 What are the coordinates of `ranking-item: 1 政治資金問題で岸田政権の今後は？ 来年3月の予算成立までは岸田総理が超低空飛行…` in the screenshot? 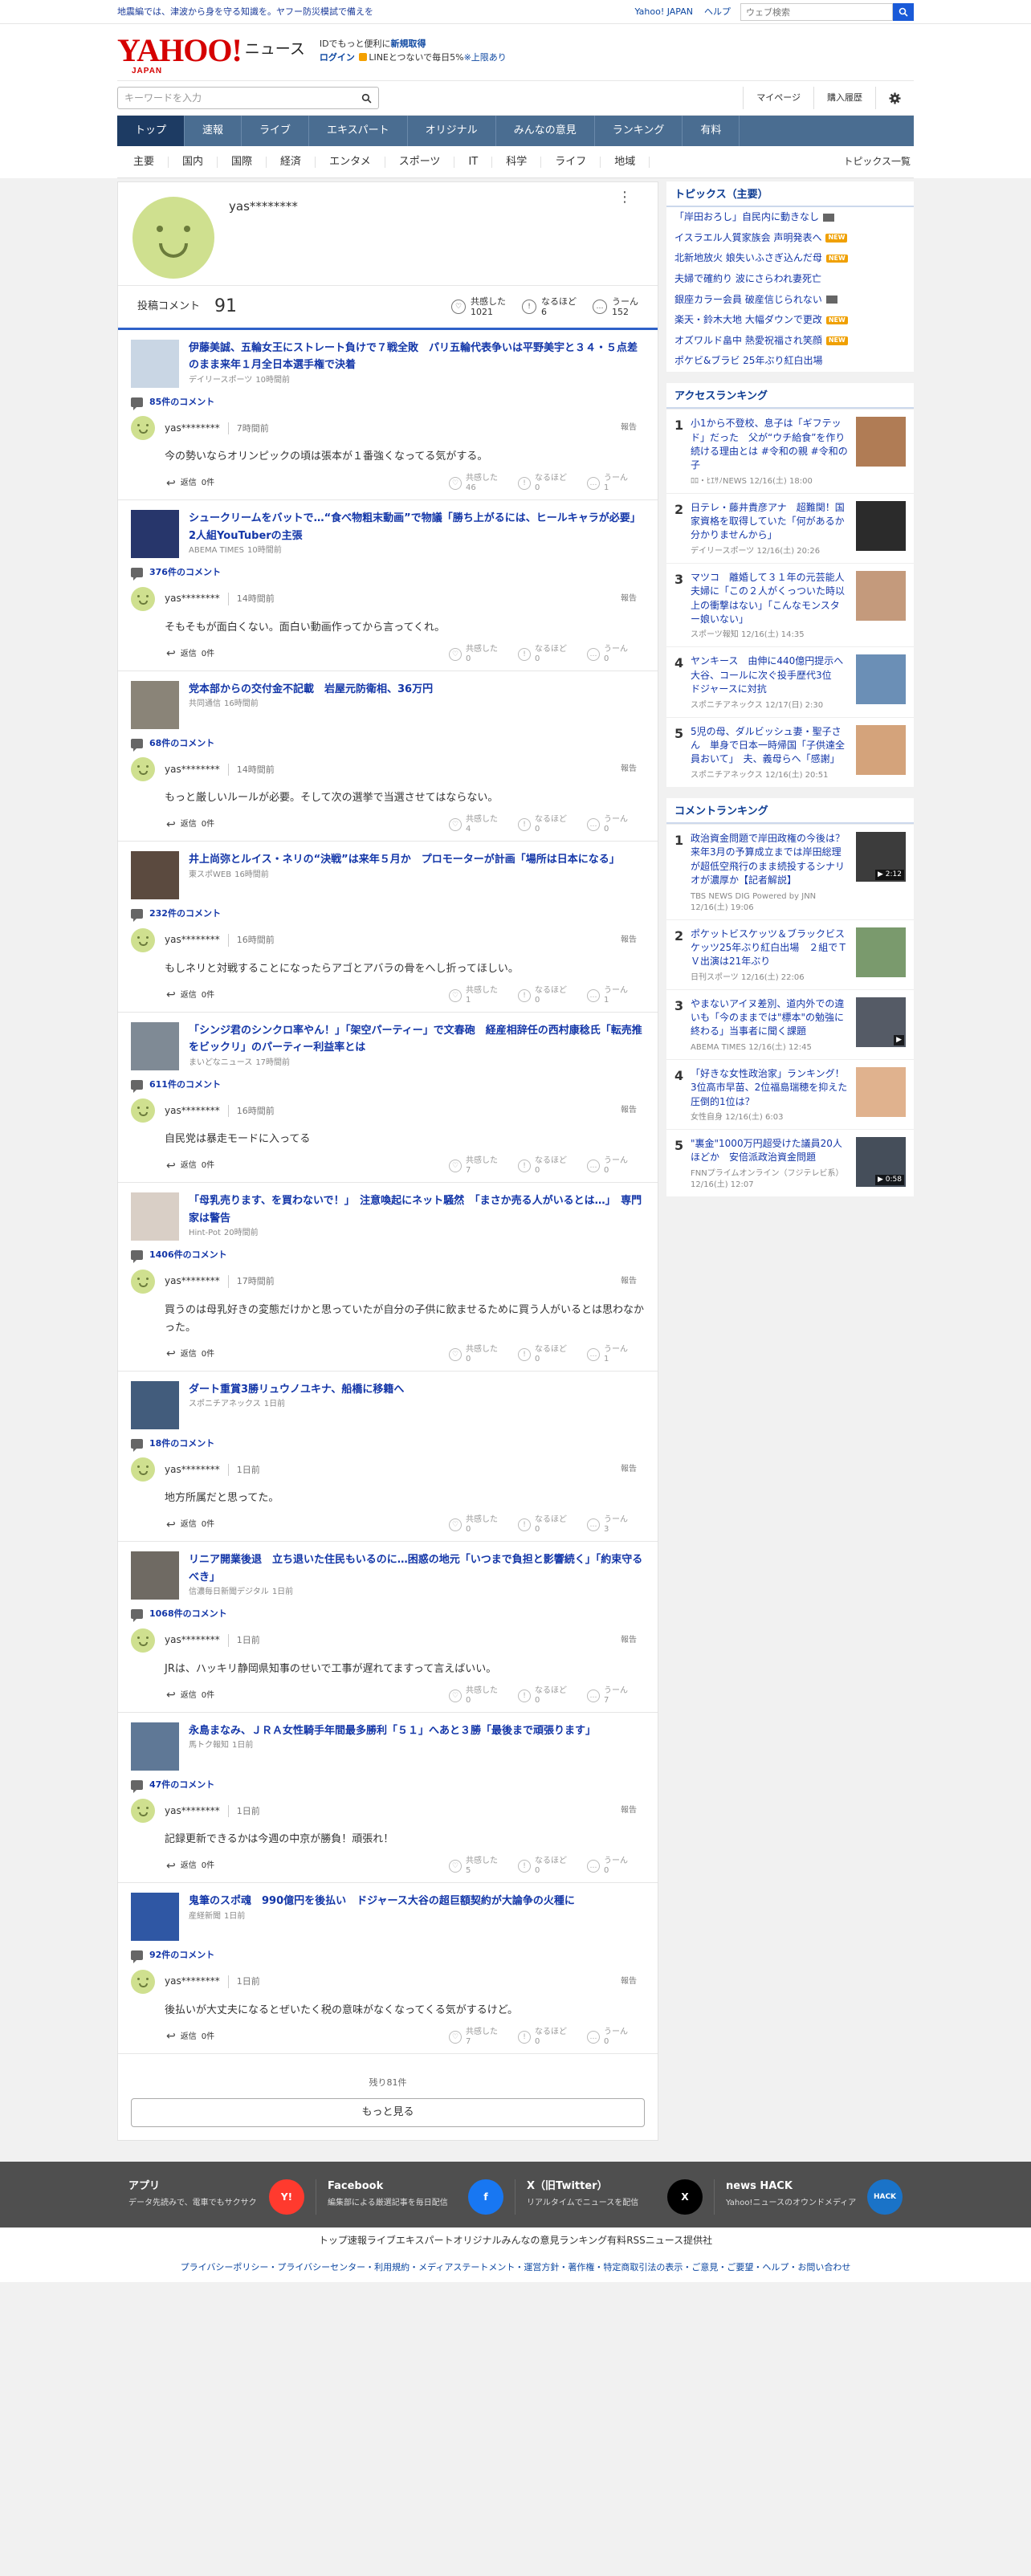 It's located at (790, 871).